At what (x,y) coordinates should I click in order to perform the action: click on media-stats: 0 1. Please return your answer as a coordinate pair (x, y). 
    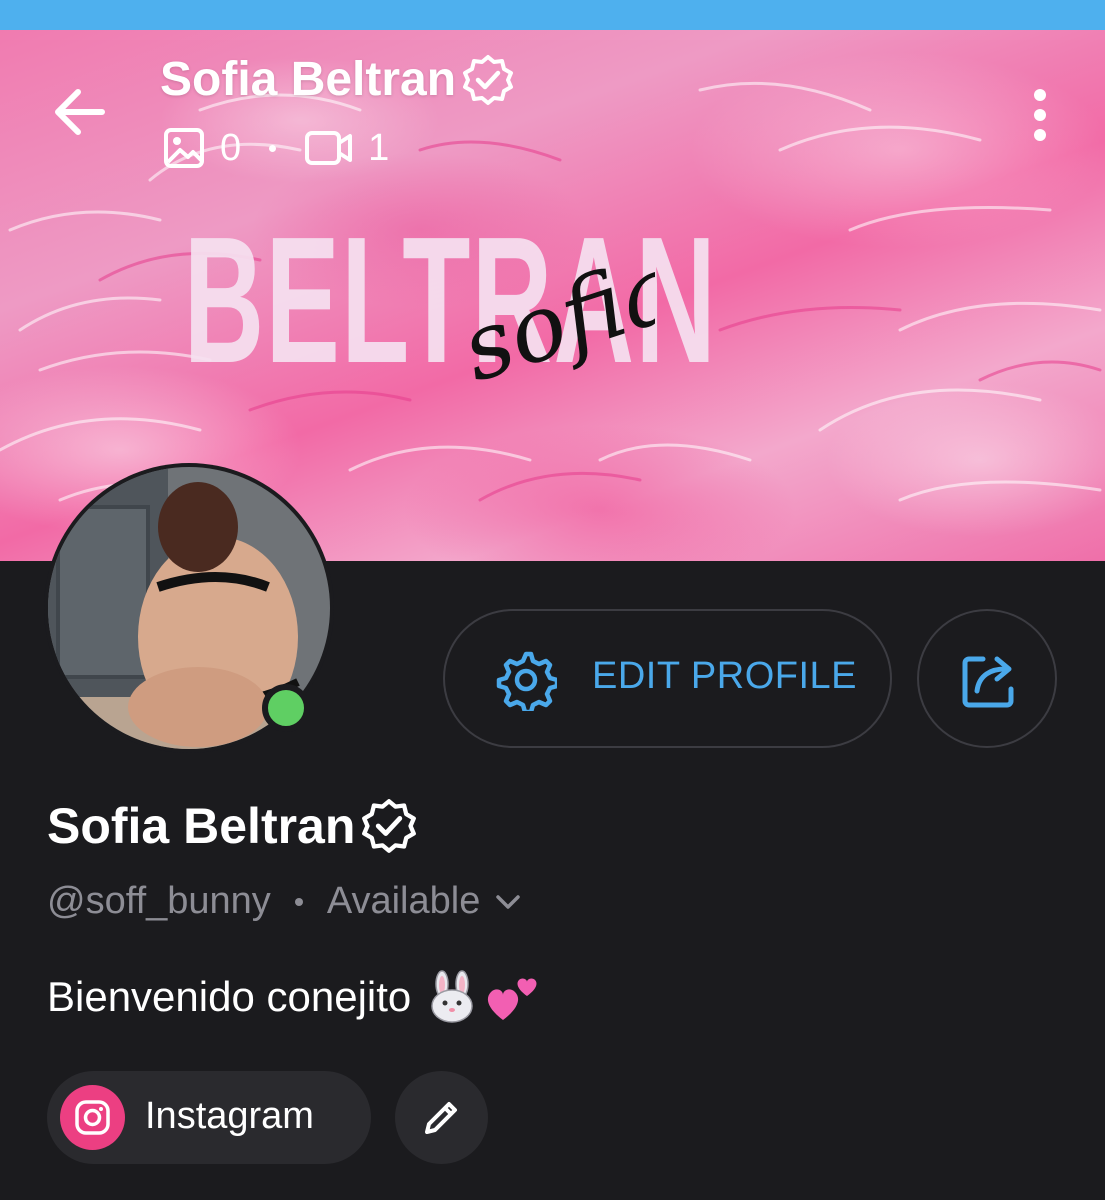
    Looking at the image, I should click on (275, 148).